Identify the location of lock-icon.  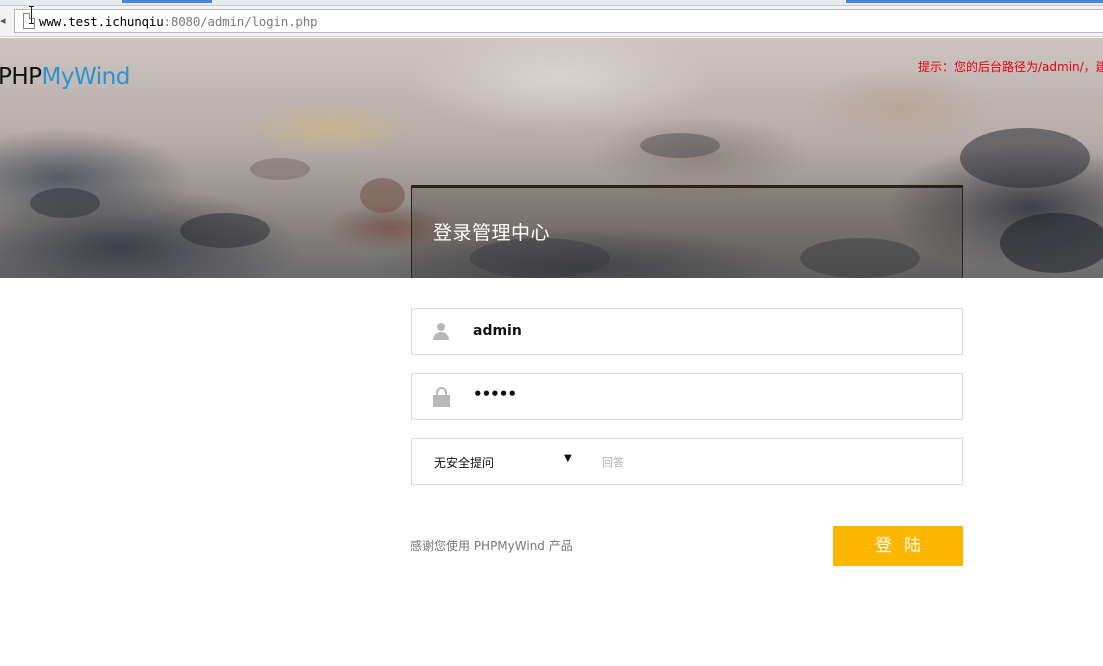
(441, 397).